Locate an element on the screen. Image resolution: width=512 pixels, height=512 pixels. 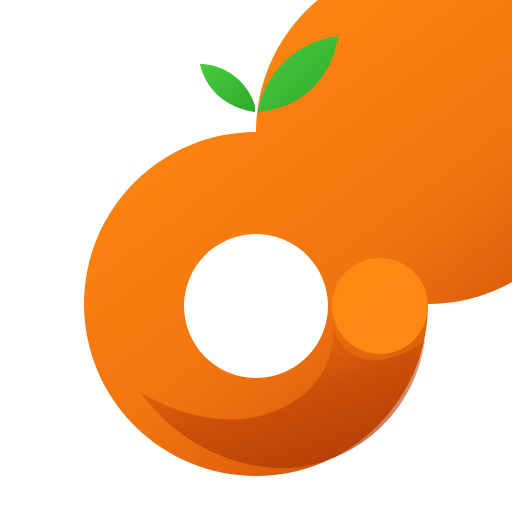
left-leaf-icon is located at coordinates (227, 88).